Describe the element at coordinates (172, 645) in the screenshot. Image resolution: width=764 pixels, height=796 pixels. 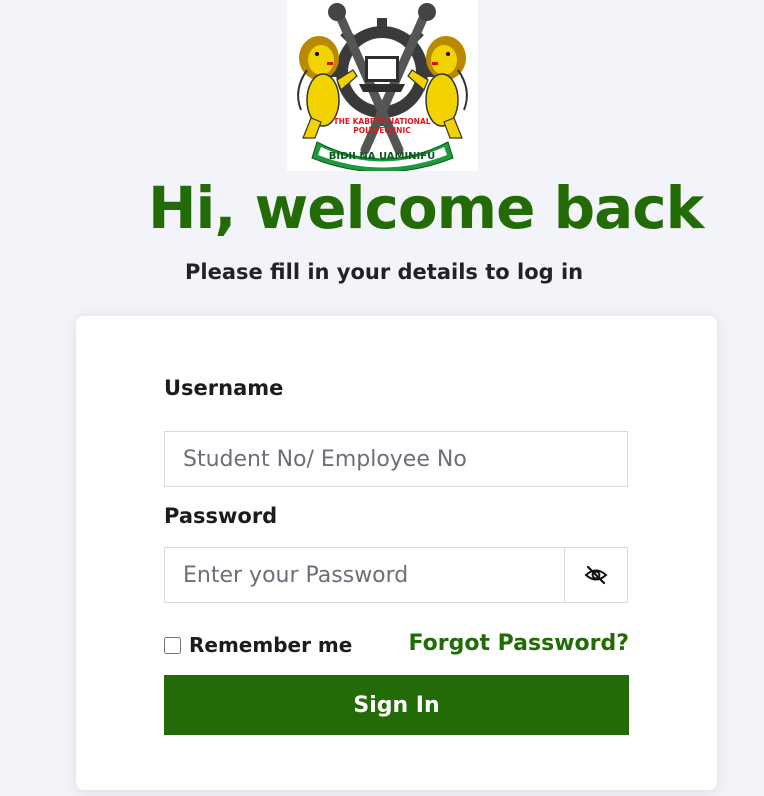
I see `remember-me-checkbox` at that location.